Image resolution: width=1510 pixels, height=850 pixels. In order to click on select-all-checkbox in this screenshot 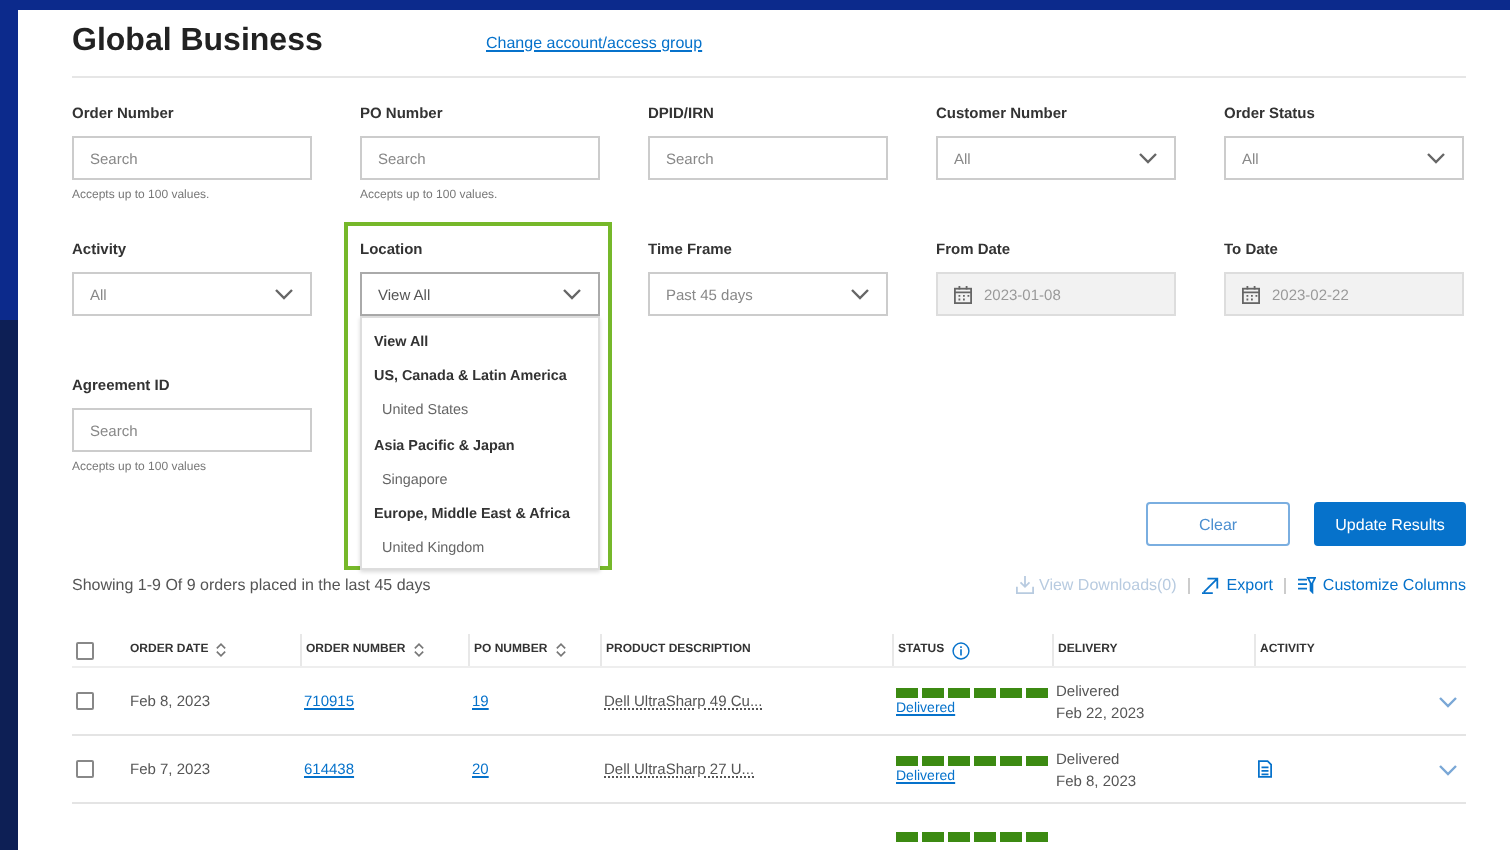, I will do `click(85, 650)`.